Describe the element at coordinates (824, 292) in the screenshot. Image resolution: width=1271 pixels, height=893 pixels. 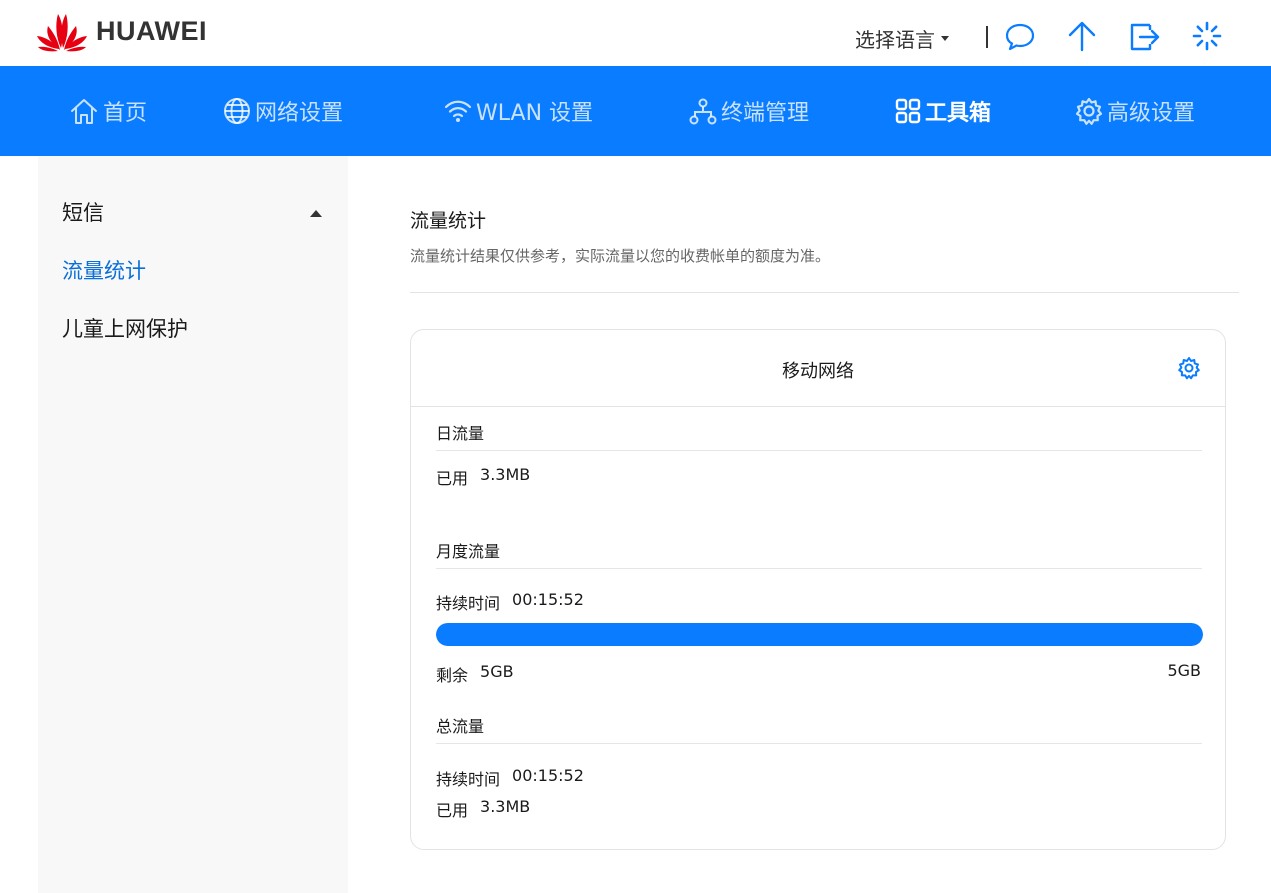
I see `page-divider` at that location.